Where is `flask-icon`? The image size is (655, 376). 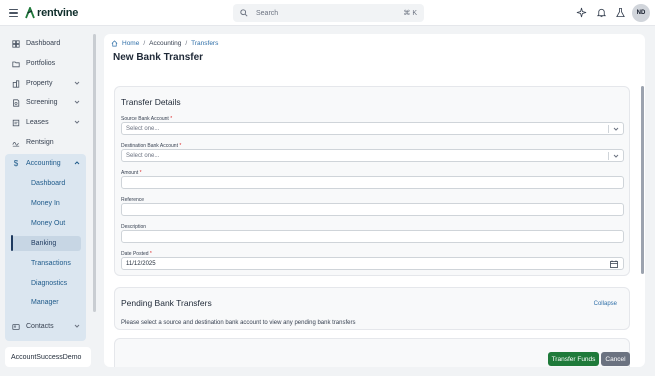 flask-icon is located at coordinates (620, 12).